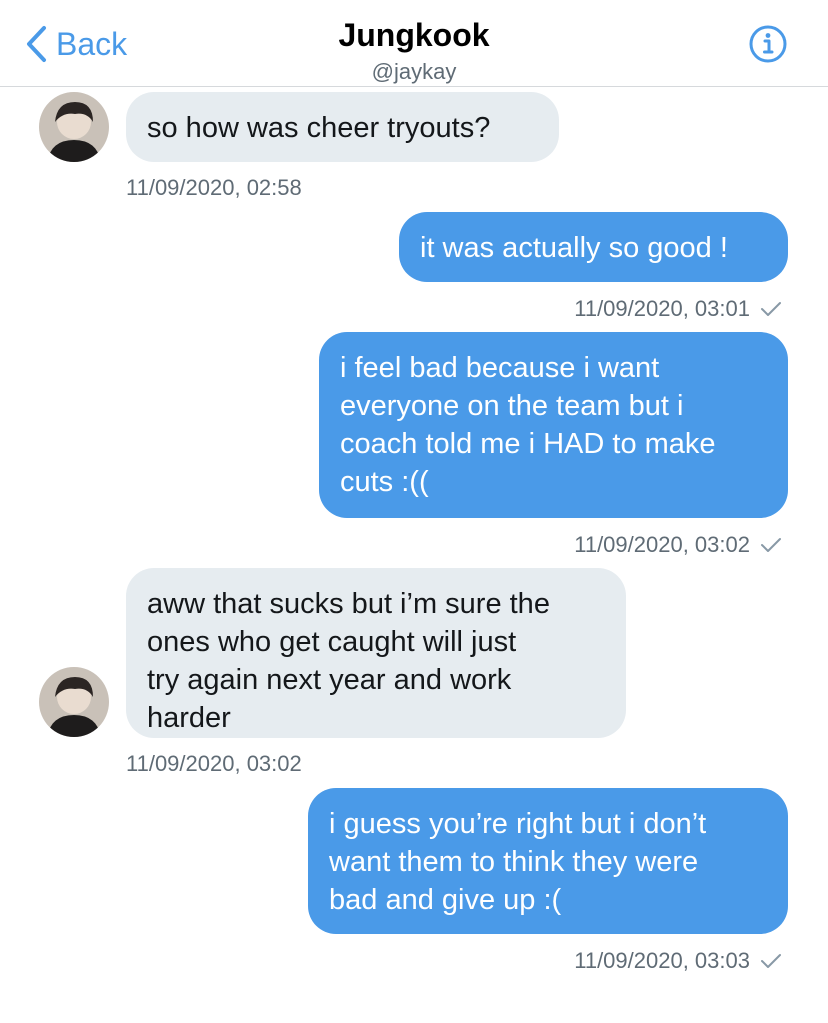 The height and width of the screenshot is (1023, 828). I want to click on message-timestamp: 11/09/2020, 03:01, so click(678, 309).